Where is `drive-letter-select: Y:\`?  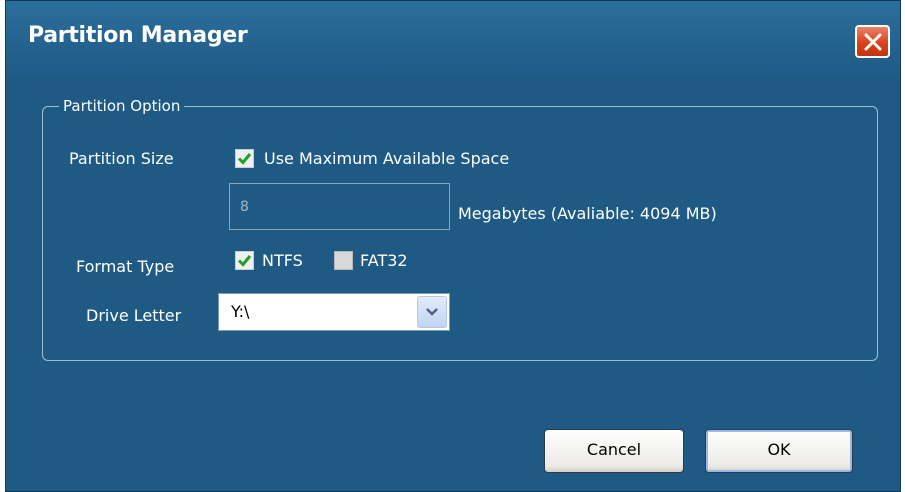 drive-letter-select: Y:\ is located at coordinates (334, 312).